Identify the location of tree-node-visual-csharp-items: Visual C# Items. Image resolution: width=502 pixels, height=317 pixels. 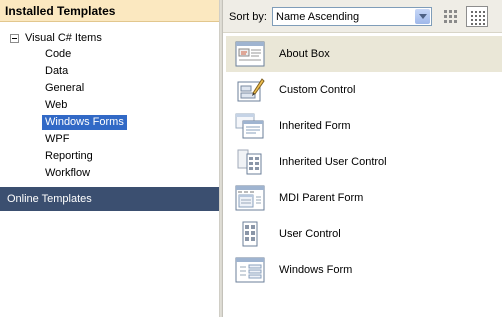
(56, 38).